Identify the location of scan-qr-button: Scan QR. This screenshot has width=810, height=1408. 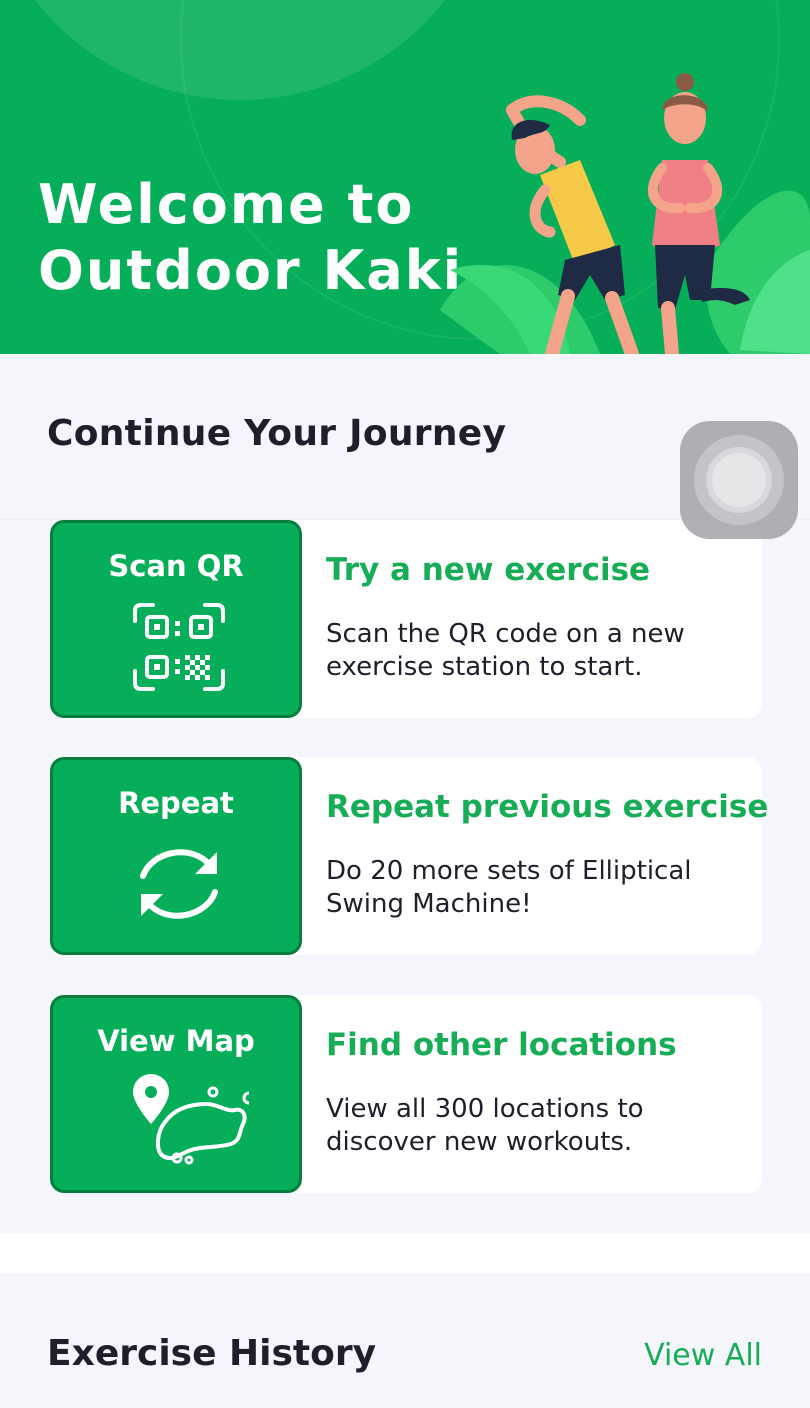
(176, 619).